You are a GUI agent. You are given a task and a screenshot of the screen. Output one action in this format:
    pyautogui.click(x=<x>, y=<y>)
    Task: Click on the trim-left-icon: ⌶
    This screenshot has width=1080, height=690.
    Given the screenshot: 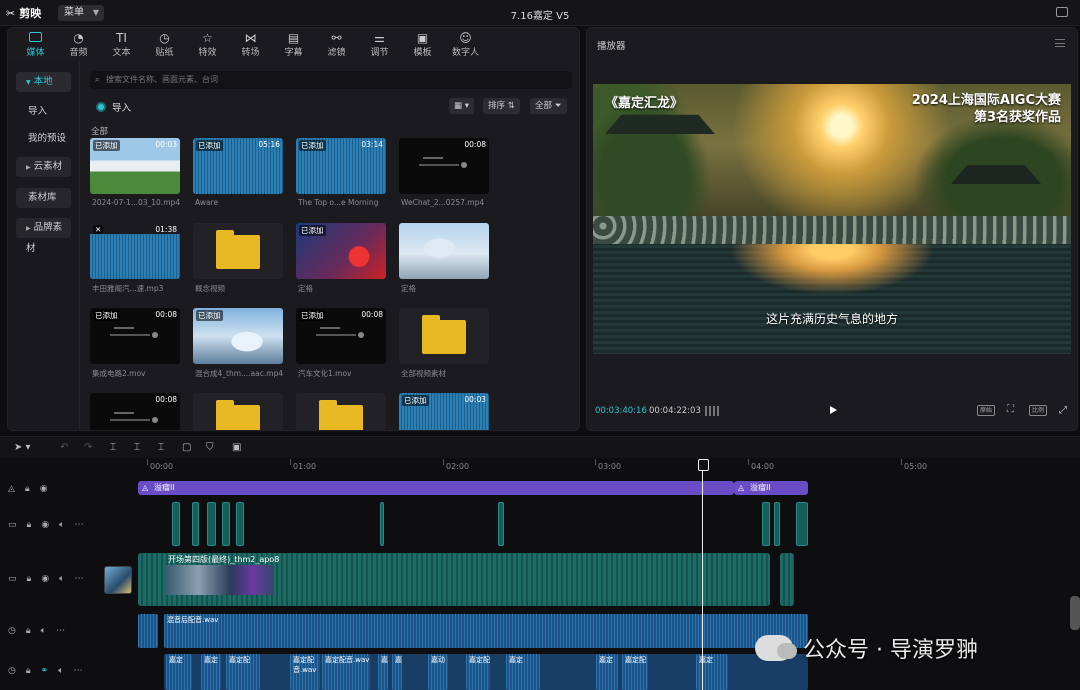 What is the action you would take?
    pyautogui.click(x=137, y=447)
    